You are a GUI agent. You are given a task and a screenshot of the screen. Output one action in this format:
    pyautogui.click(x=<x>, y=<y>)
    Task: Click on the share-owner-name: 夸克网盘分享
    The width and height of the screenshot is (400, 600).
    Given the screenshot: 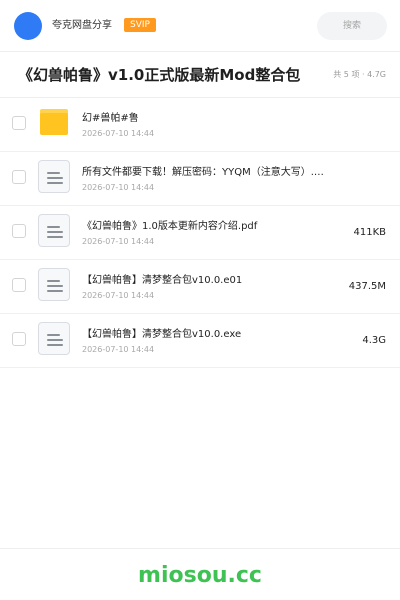 What is the action you would take?
    pyautogui.click(x=82, y=25)
    